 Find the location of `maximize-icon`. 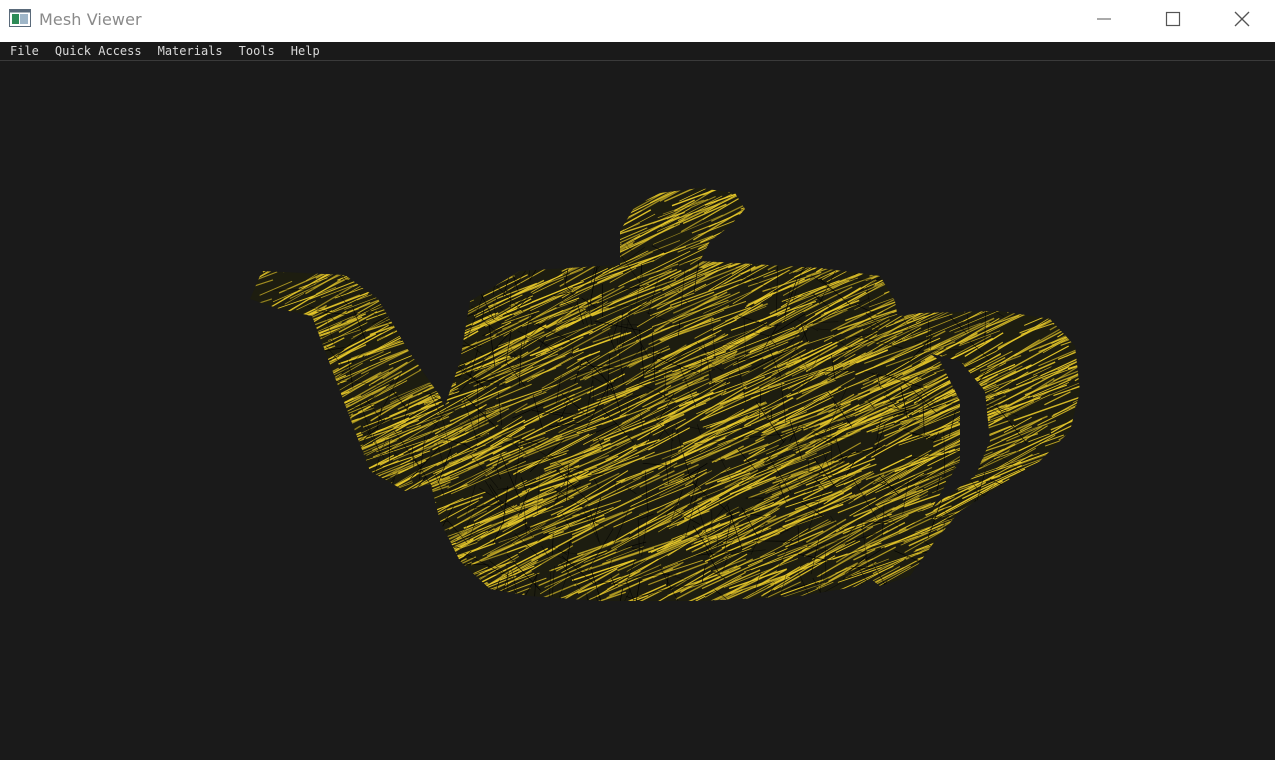

maximize-icon is located at coordinates (1173, 21).